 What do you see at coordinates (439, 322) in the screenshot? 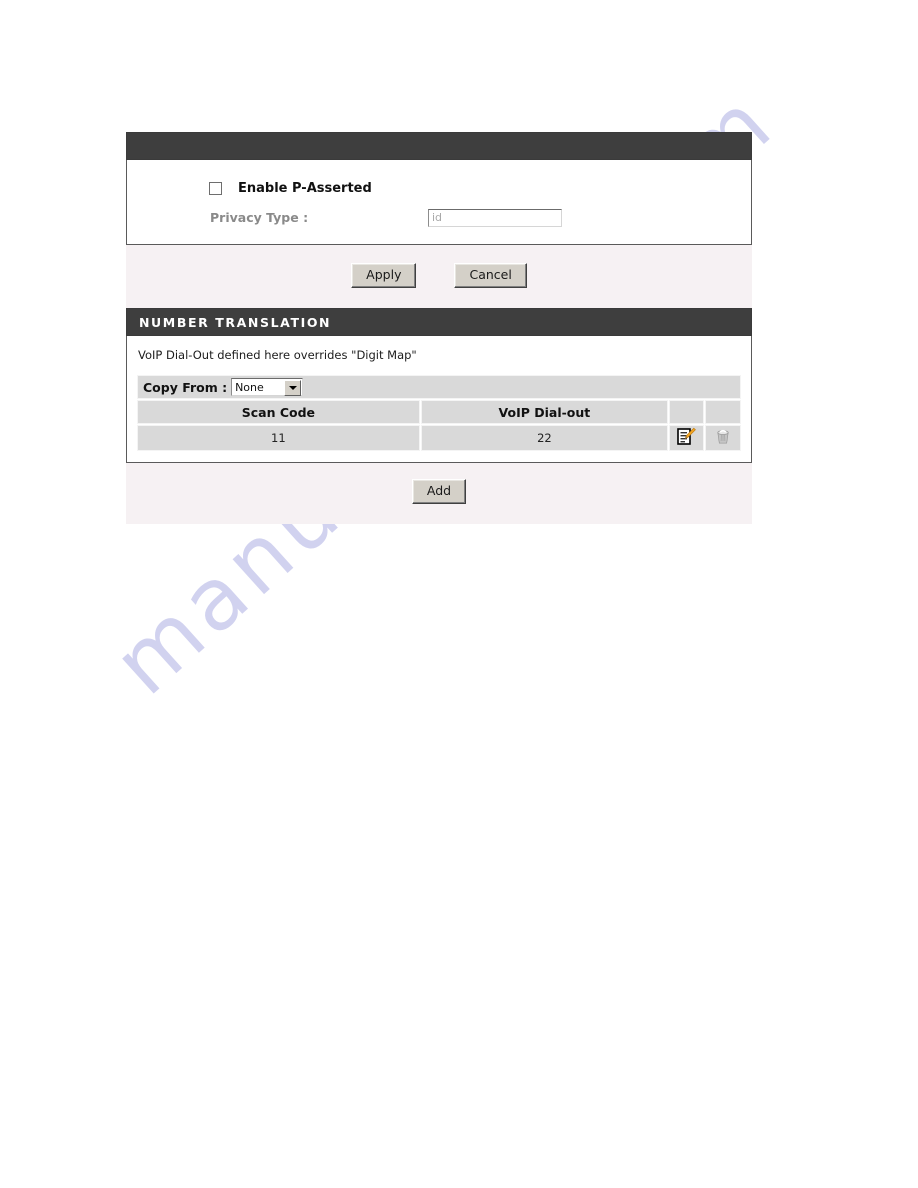
I see `number-translation-header: NUMBER TRANSLATION` at bounding box center [439, 322].